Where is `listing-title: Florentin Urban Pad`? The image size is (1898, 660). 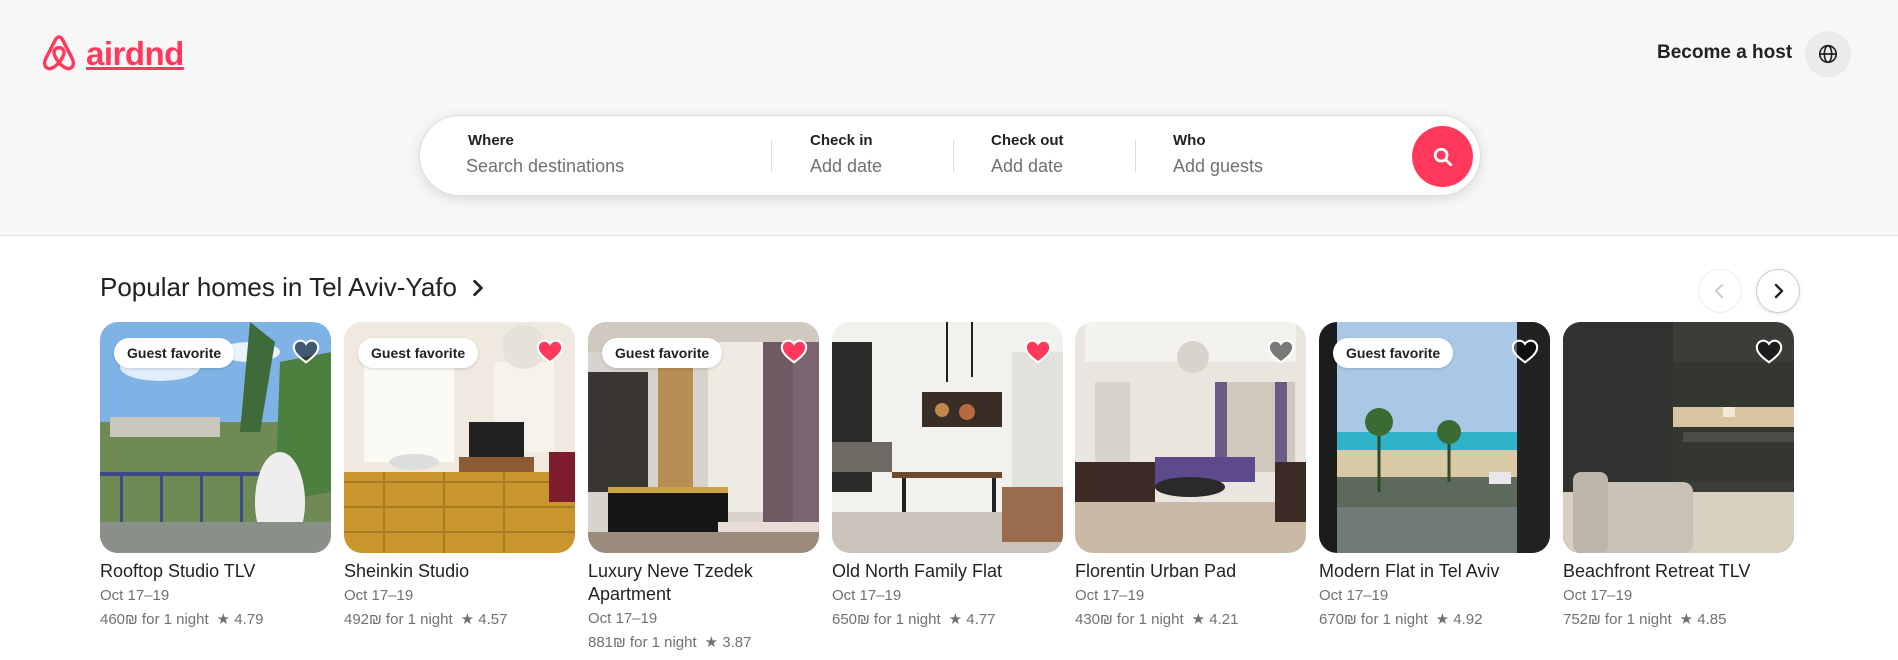 listing-title: Florentin Urban Pad is located at coordinates (1190, 571).